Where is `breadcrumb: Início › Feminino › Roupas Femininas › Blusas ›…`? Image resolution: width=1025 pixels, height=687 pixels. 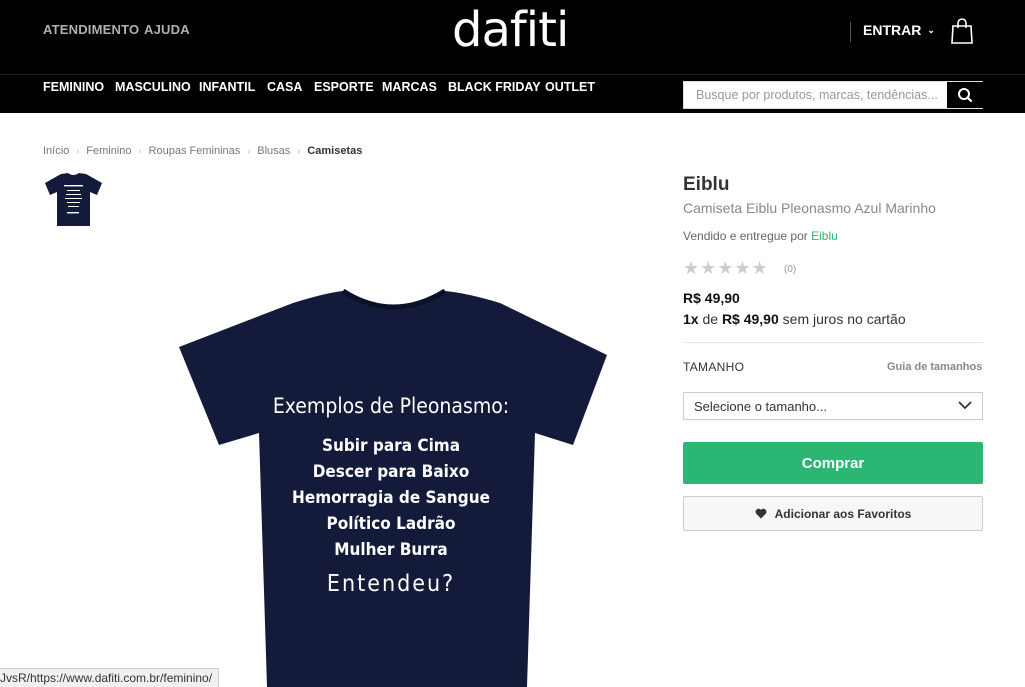
breadcrumb: Início › Feminino › Roupas Femininas › Blusas ›… is located at coordinates (202, 151).